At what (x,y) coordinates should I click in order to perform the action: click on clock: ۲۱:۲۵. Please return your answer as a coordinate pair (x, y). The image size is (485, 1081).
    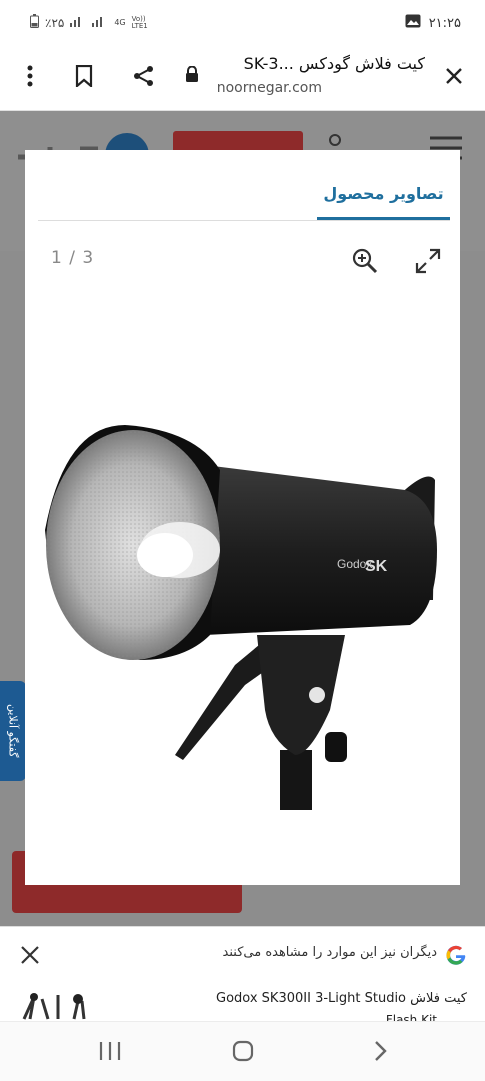
    Looking at the image, I should click on (444, 23).